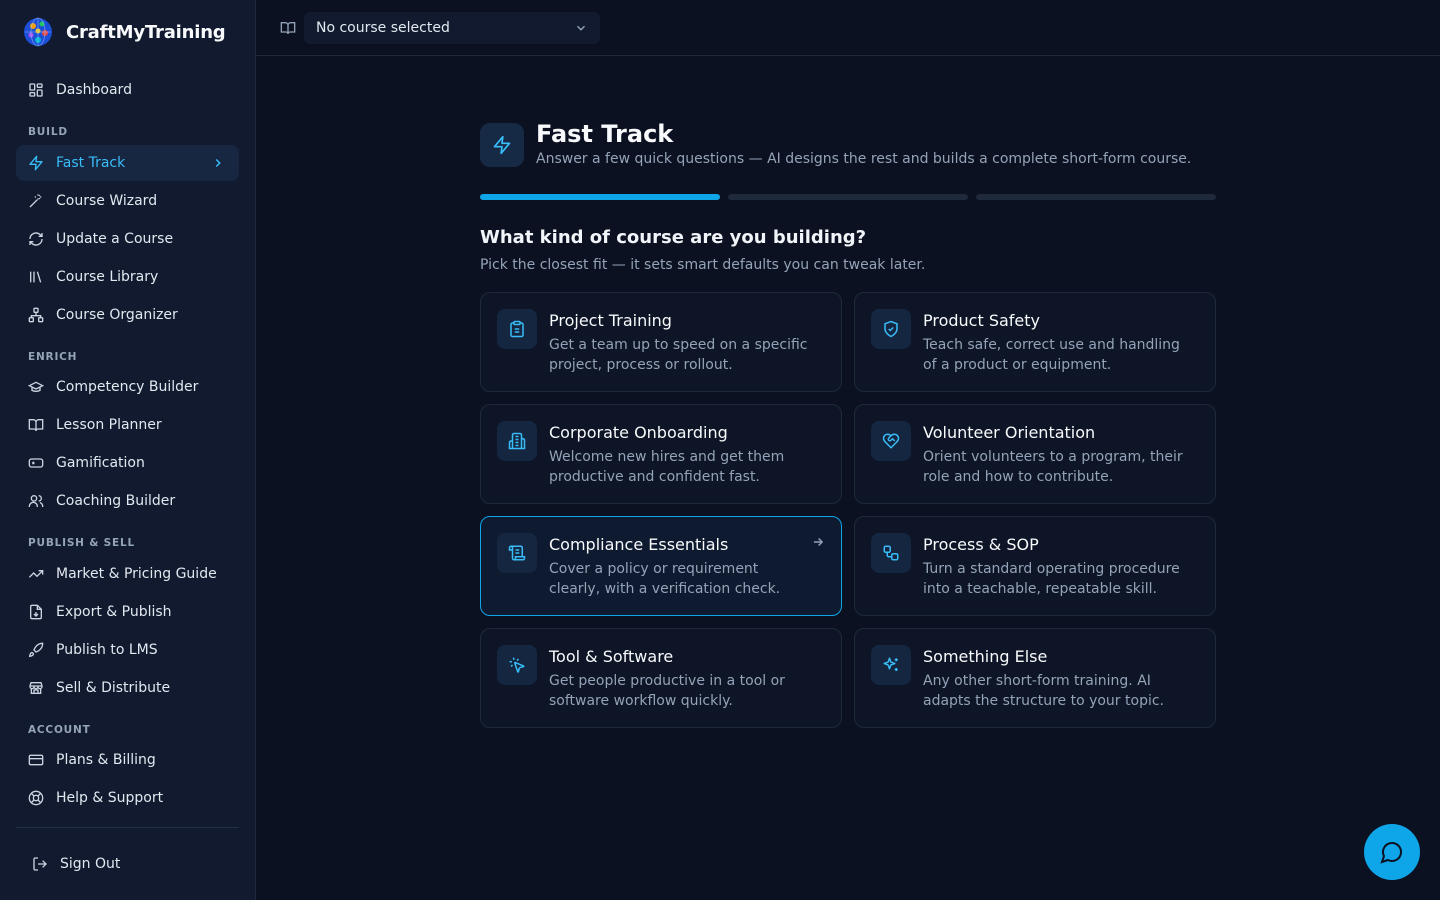  Describe the element at coordinates (36, 612) in the screenshot. I see `file-export-icon` at that location.